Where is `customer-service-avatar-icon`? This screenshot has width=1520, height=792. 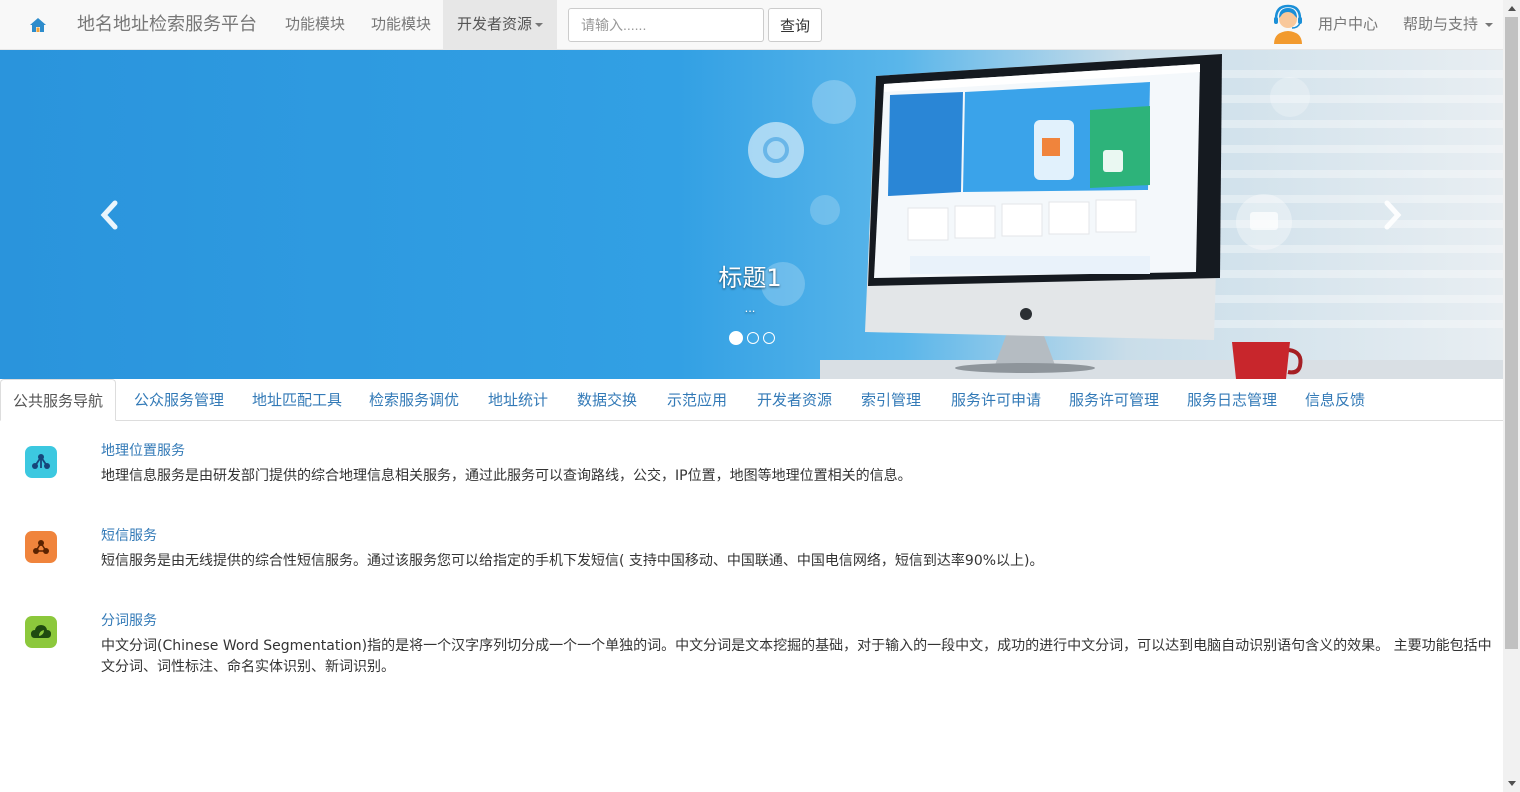
customer-service-avatar-icon is located at coordinates (1288, 24).